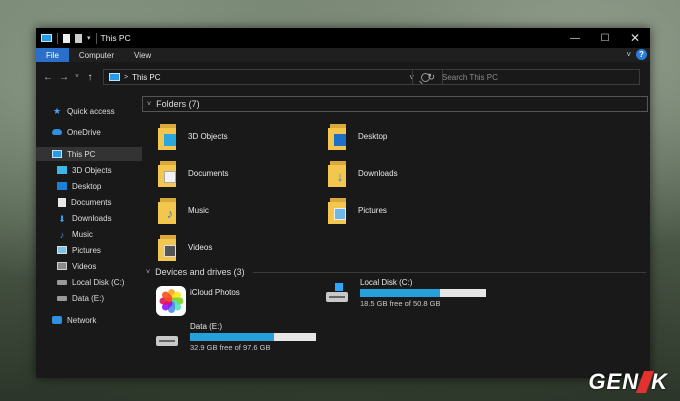  Describe the element at coordinates (628, 54) in the screenshot. I see `expand-ribbon-chevron-icon: ˅` at that location.